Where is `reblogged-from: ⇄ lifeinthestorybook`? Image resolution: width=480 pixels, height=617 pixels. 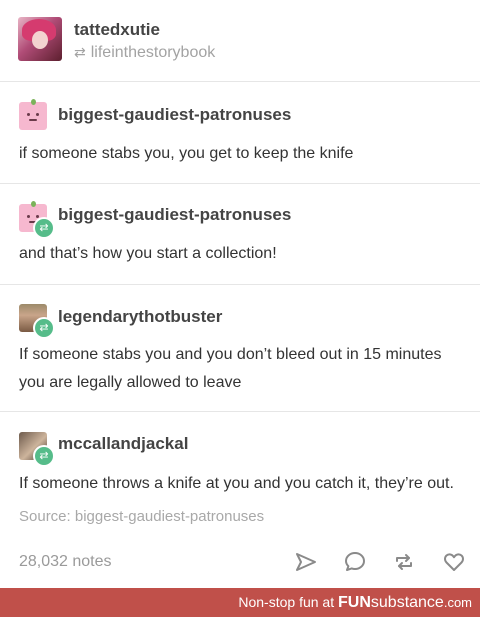 reblogged-from: ⇄ lifeinthestorybook is located at coordinates (144, 53).